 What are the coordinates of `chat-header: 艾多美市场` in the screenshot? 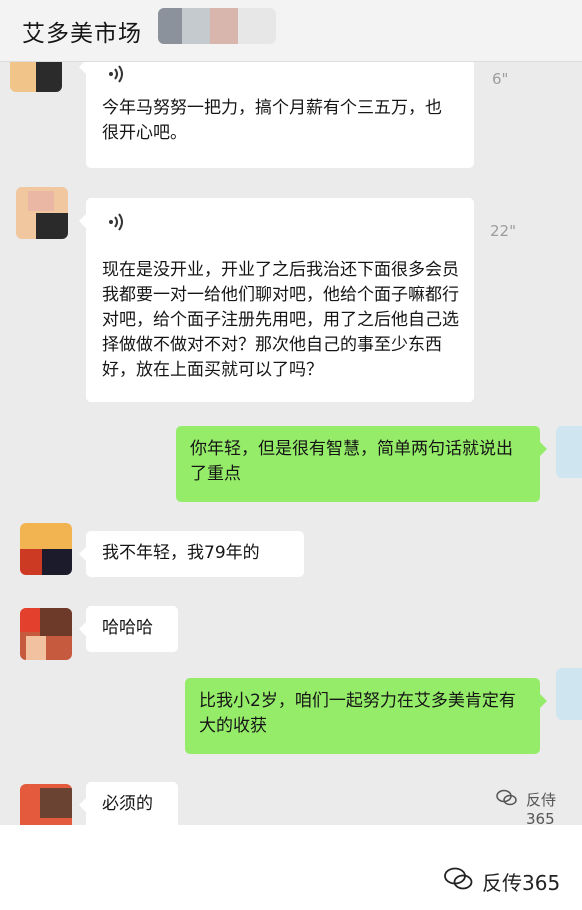 It's located at (291, 31).